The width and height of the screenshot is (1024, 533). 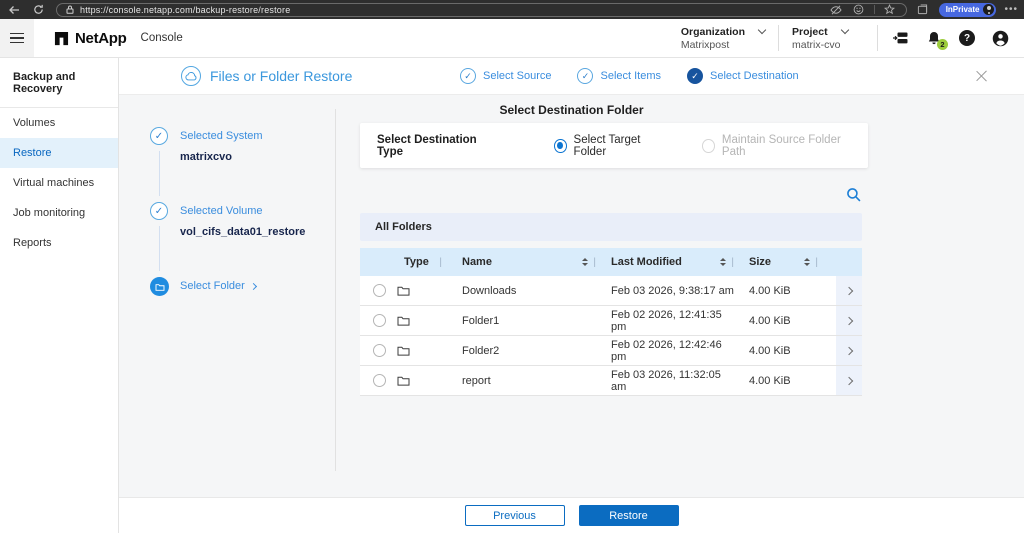 I want to click on sidebar-section-title: Backup and Recovery, so click(x=44, y=83).